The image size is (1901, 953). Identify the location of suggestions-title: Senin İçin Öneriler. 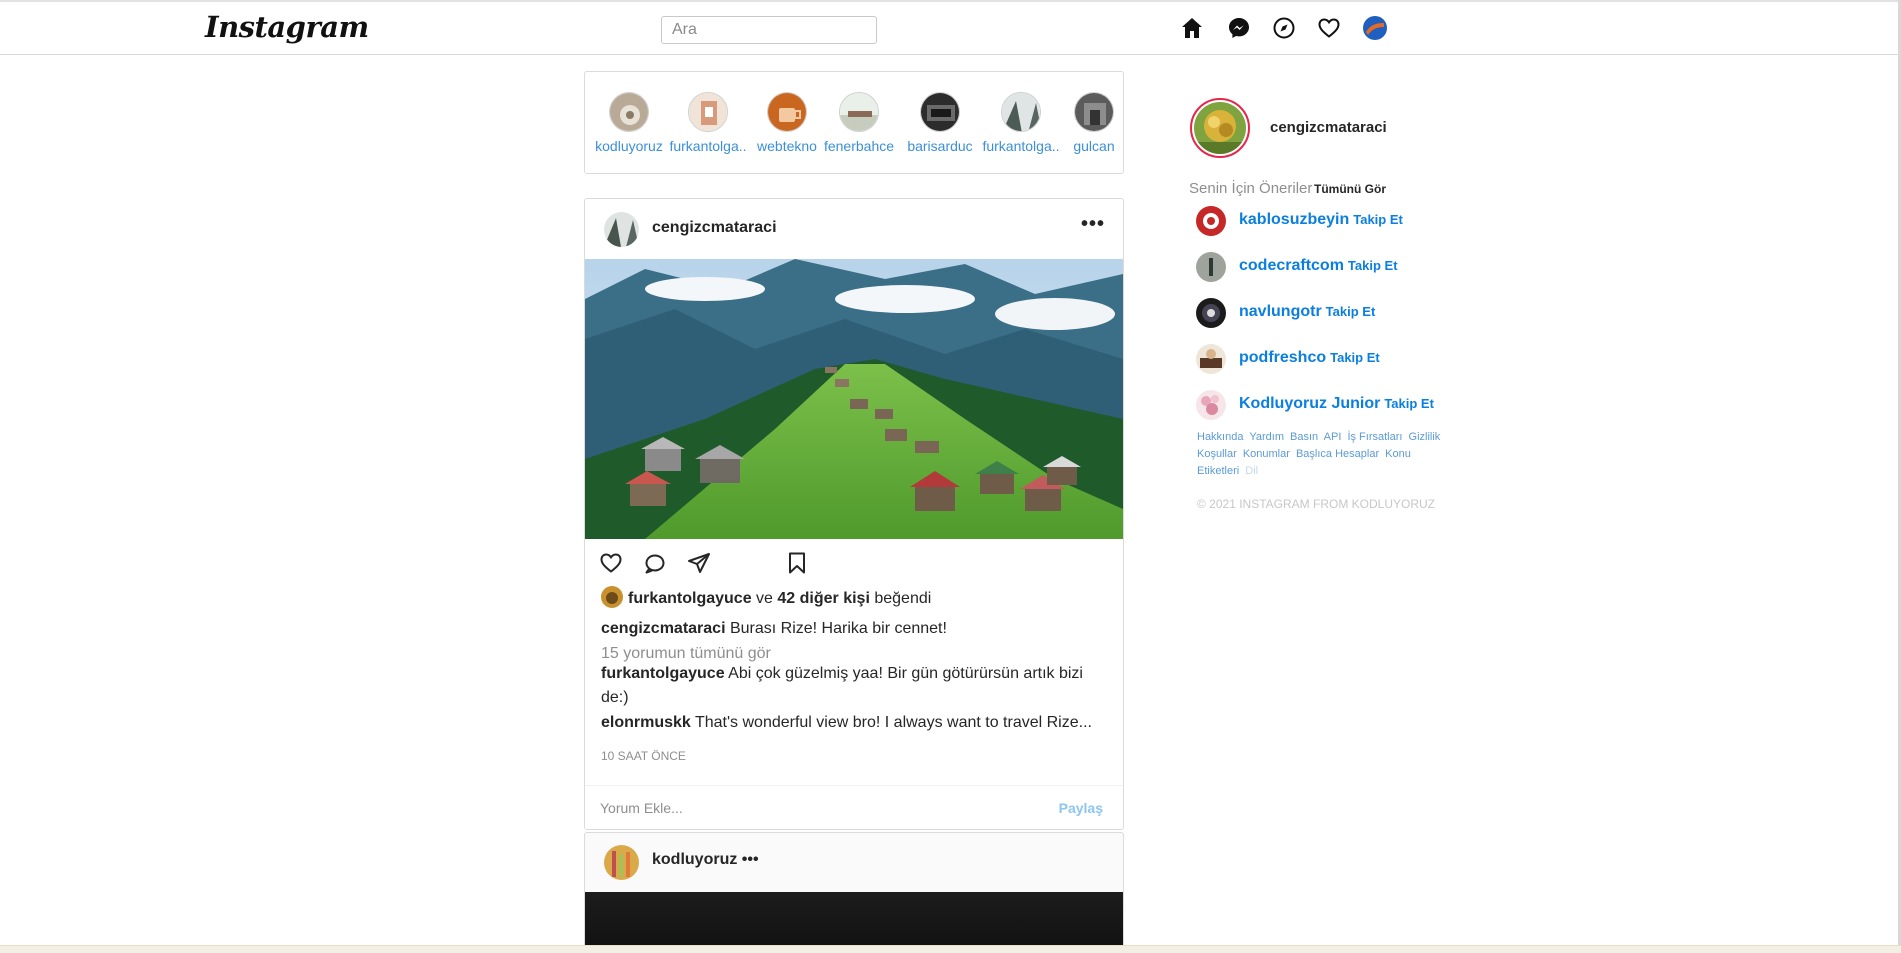
(1251, 188).